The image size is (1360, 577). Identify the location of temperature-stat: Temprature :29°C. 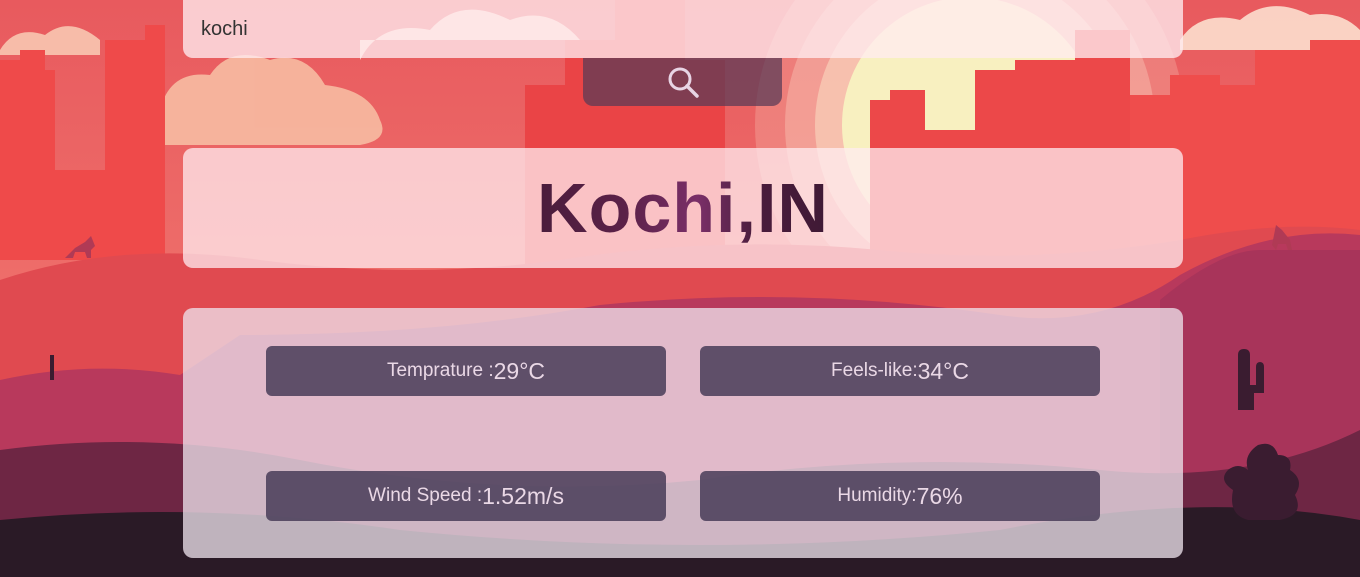
(466, 371).